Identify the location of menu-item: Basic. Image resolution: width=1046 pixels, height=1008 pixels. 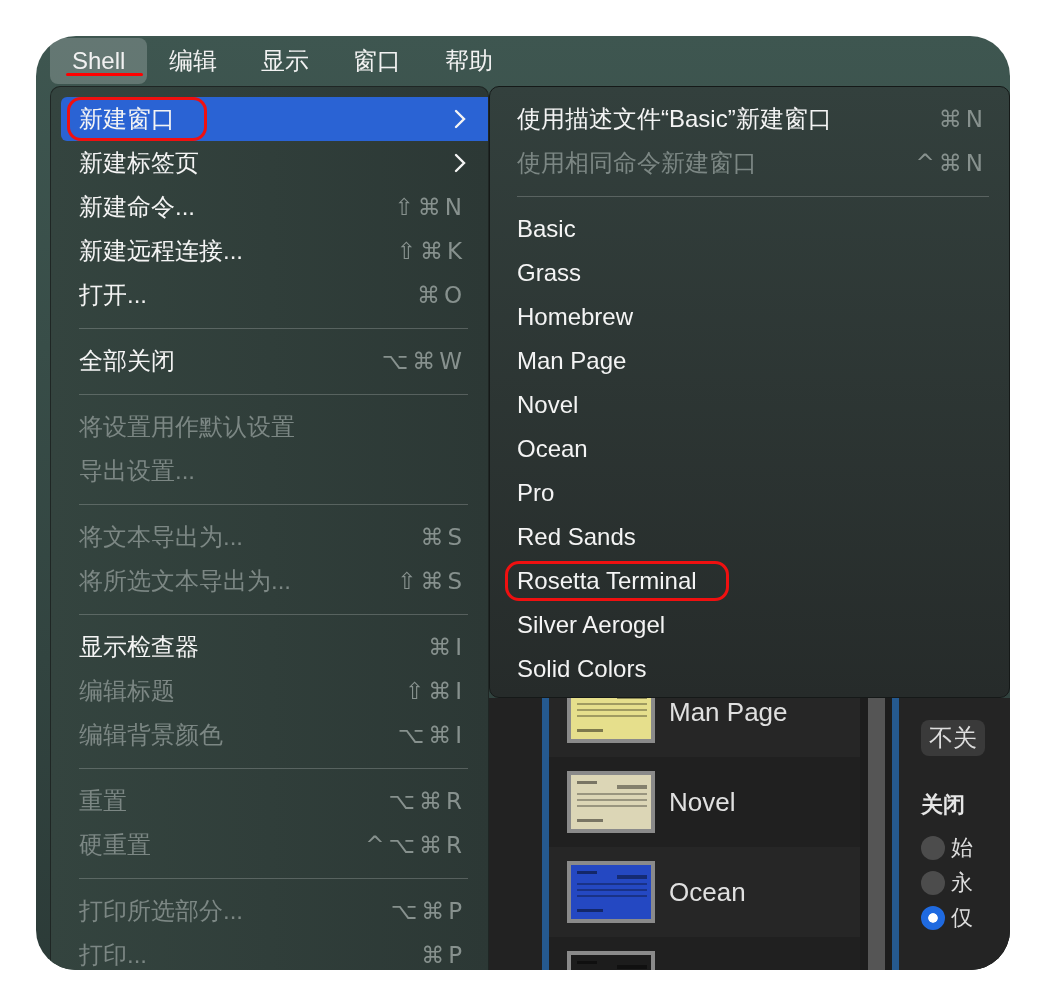
(749, 229).